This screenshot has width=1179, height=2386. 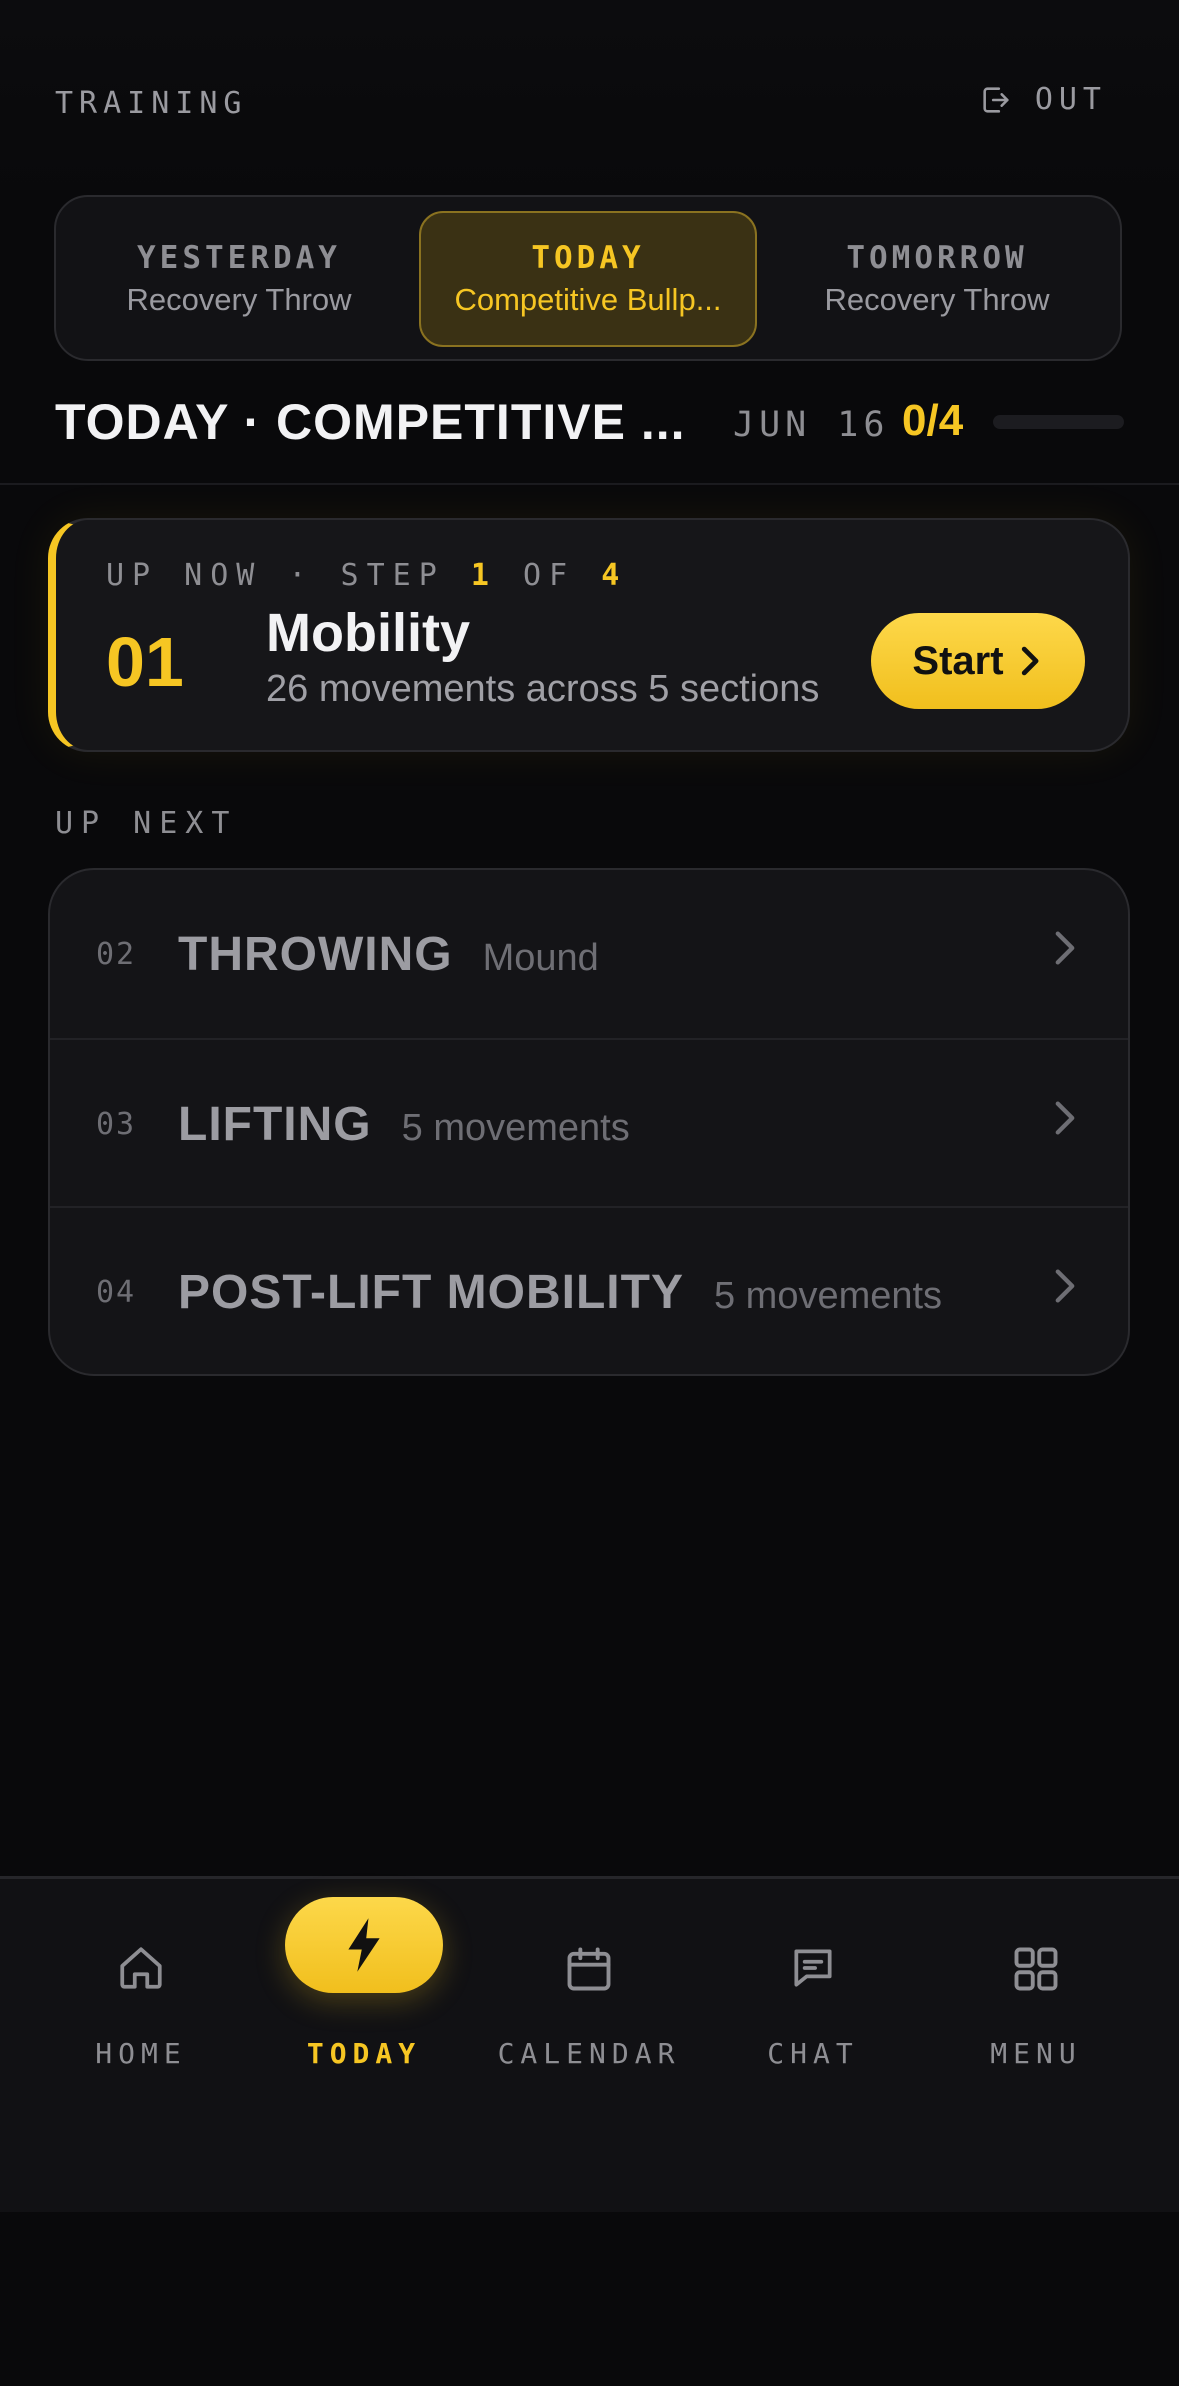 What do you see at coordinates (543, 689) in the screenshot?
I see `step-subtitle: 26 movements across 5 sections` at bounding box center [543, 689].